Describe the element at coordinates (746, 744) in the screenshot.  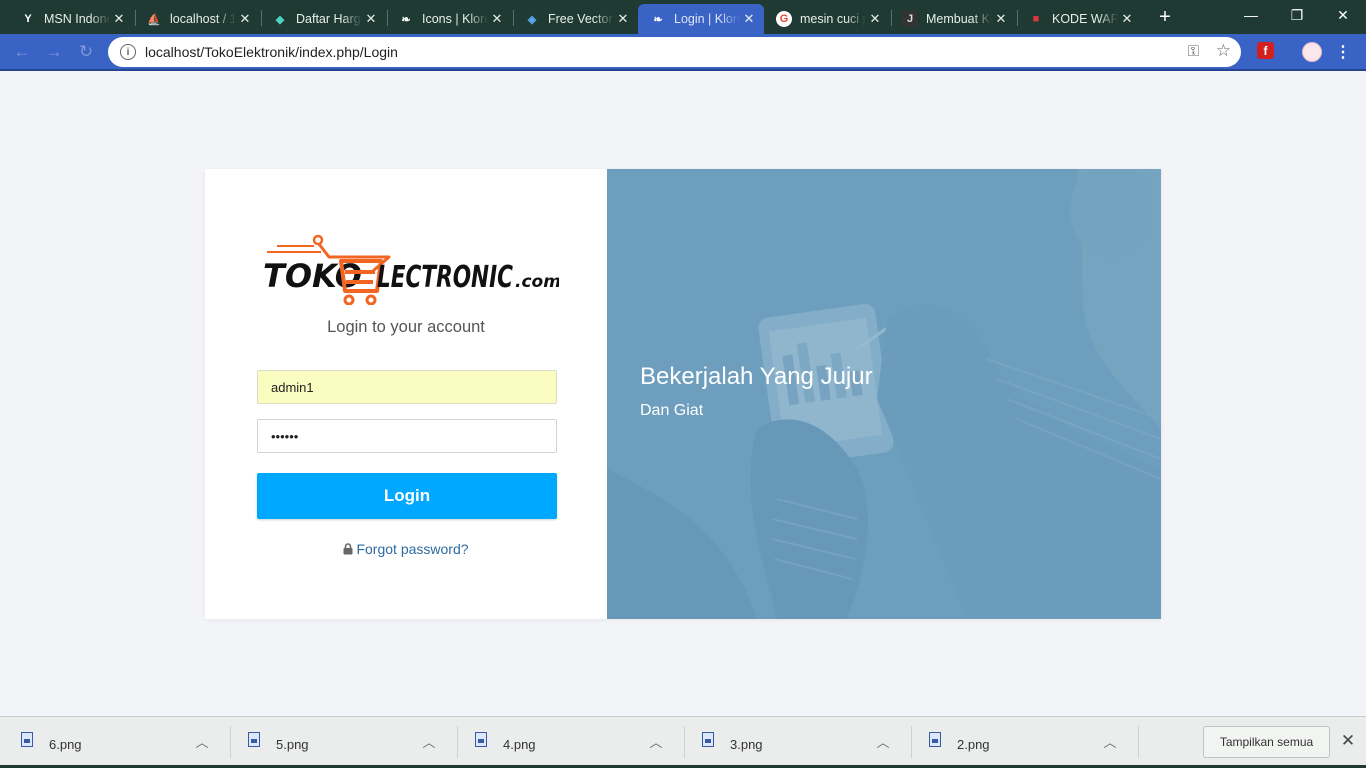
I see `download-filename: 3.png` at that location.